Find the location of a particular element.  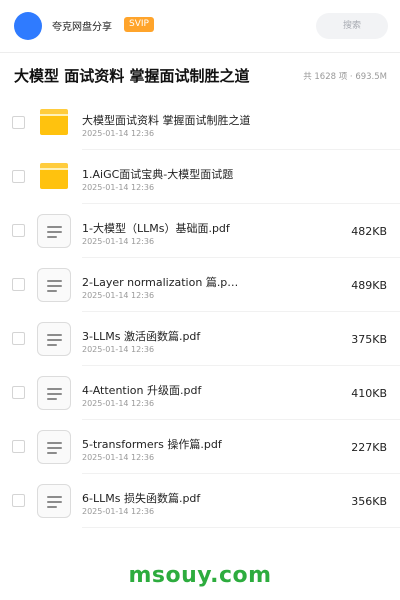

svip-badge: SVIP is located at coordinates (139, 24).